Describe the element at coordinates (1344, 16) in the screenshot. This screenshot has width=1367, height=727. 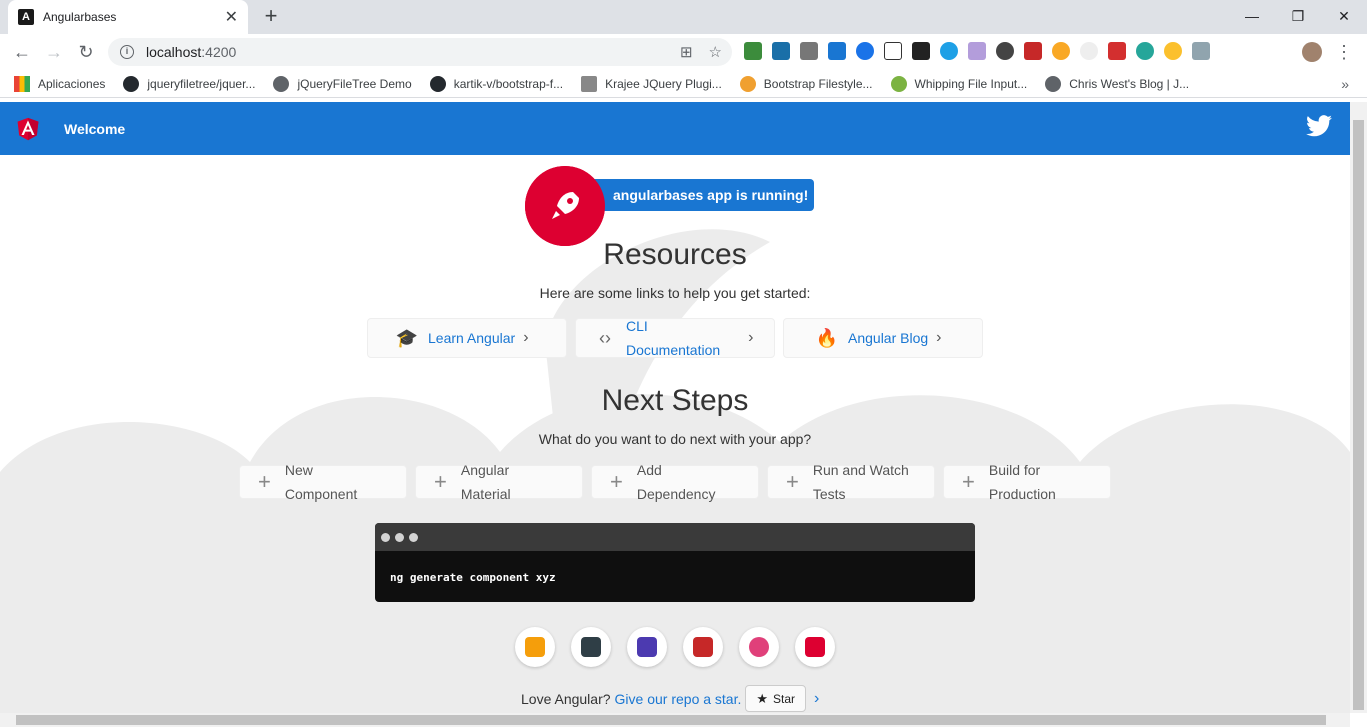
I see `close-window-button: ✕` at that location.